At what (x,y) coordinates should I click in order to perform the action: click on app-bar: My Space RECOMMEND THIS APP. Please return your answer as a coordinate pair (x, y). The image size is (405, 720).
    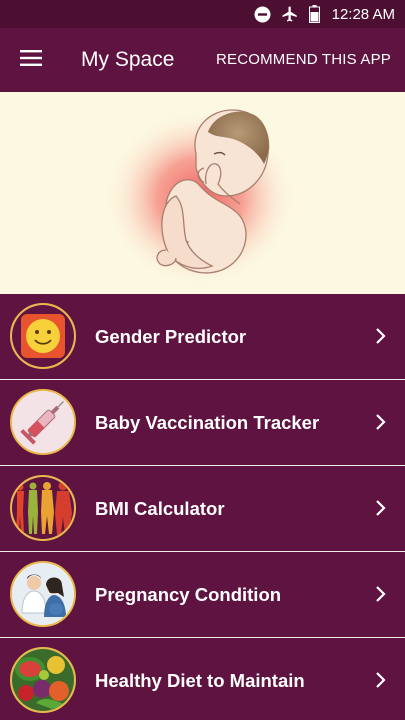
    Looking at the image, I should click on (202, 60).